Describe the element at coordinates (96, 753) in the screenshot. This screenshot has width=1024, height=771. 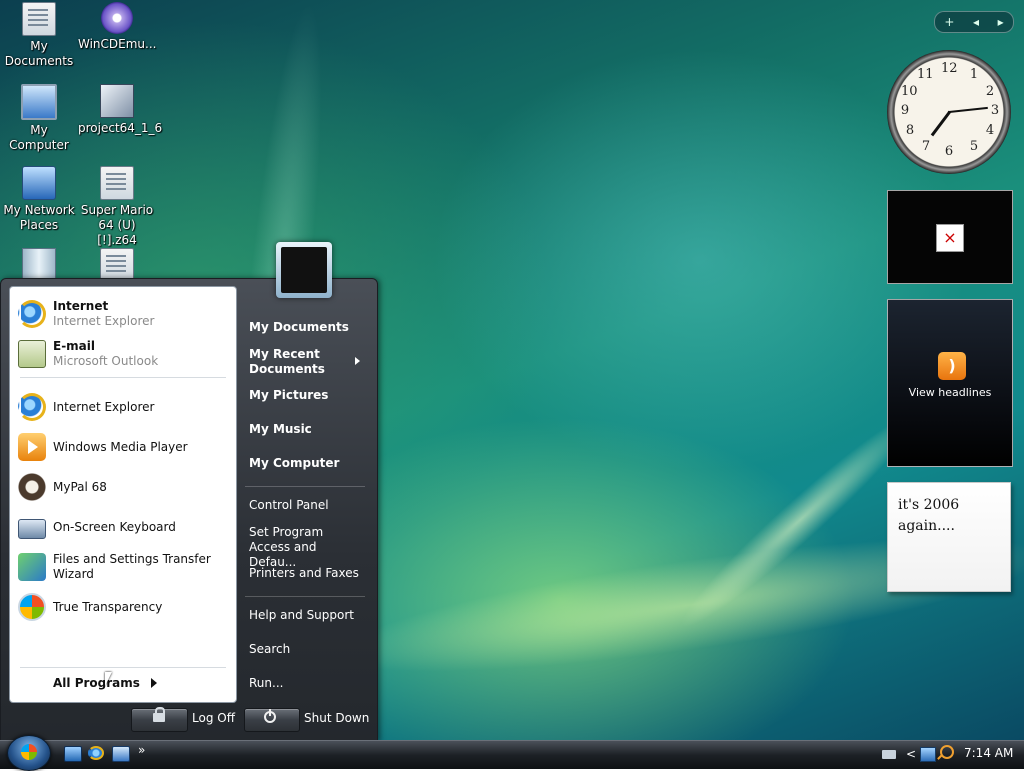
I see `ie-quick-launch-icon` at that location.